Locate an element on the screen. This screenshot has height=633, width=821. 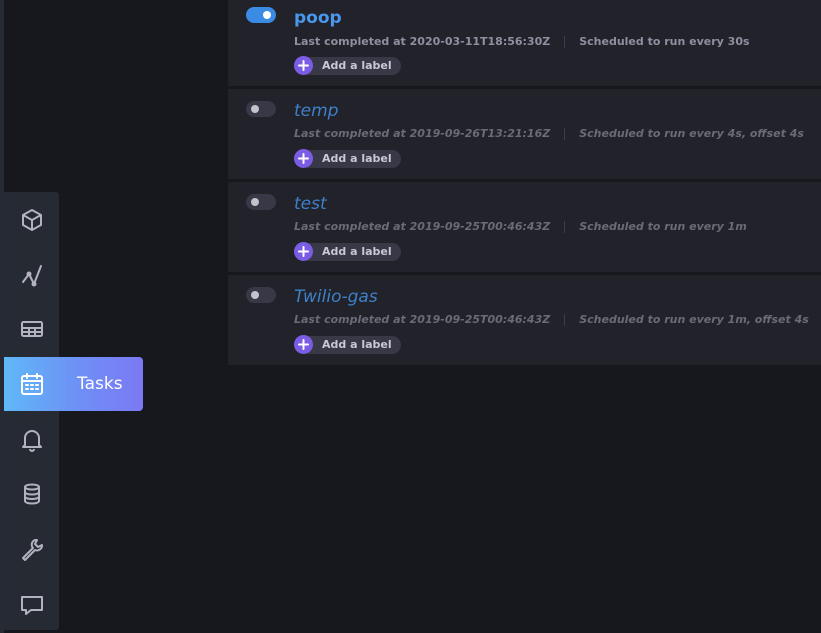
cube-icon is located at coordinates (31, 220).